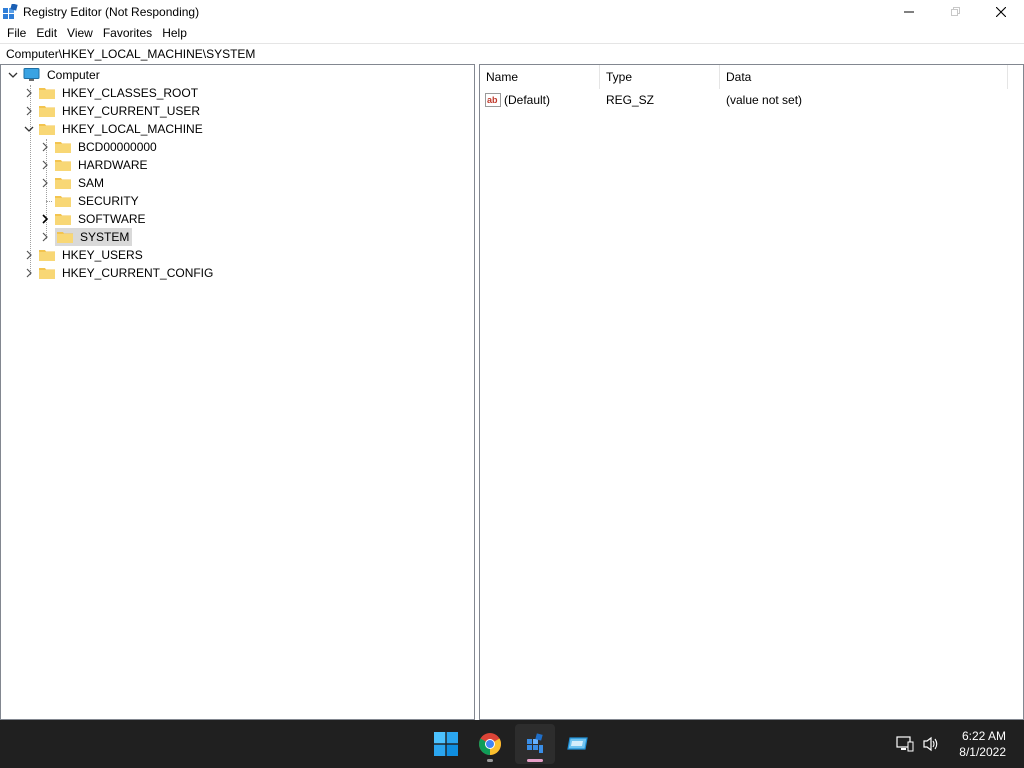  Describe the element at coordinates (113, 165) in the screenshot. I see `tree-item-label: HARDWARE` at that location.